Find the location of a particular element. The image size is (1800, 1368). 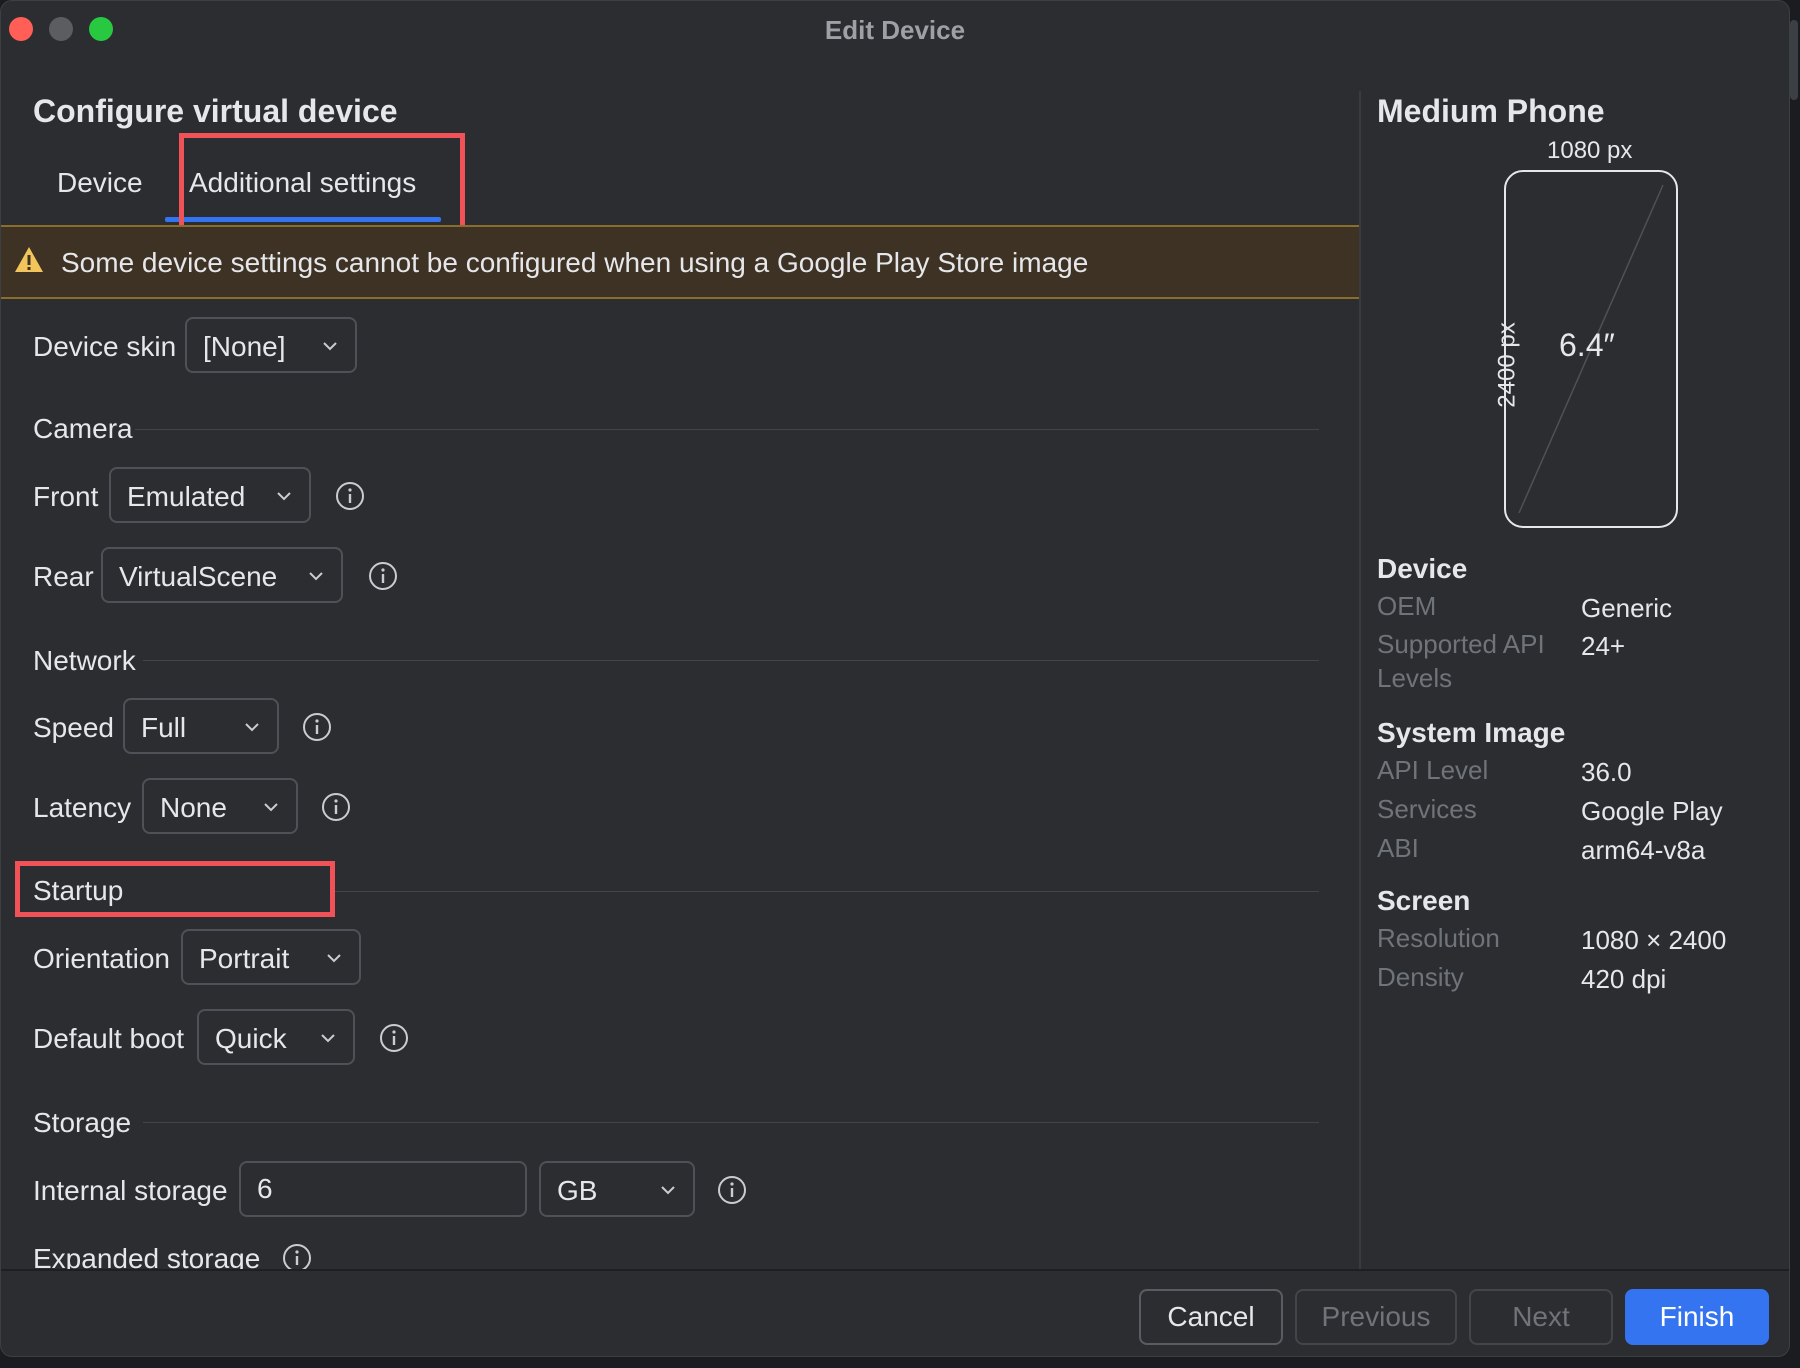

abi-key: ABI is located at coordinates (1398, 848).